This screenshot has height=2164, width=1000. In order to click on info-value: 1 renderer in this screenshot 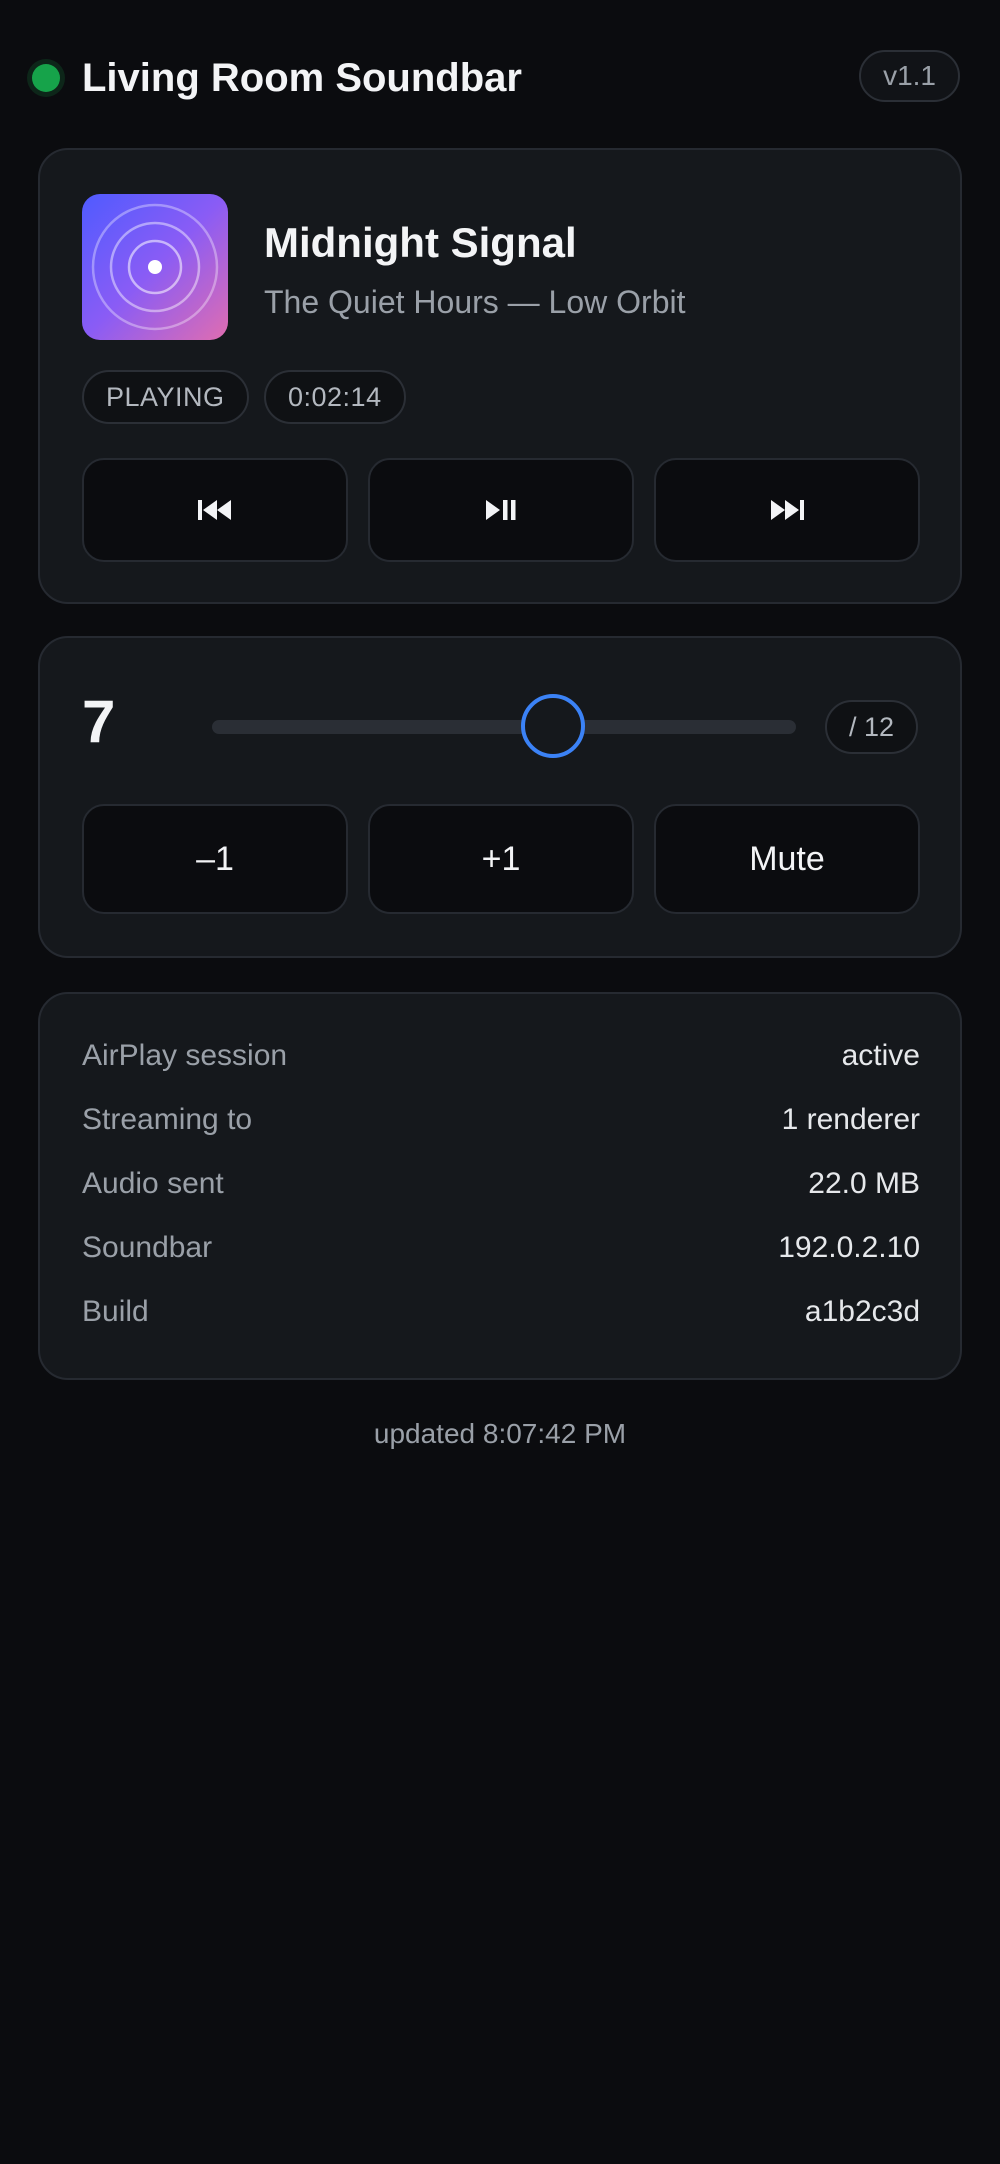, I will do `click(850, 1119)`.